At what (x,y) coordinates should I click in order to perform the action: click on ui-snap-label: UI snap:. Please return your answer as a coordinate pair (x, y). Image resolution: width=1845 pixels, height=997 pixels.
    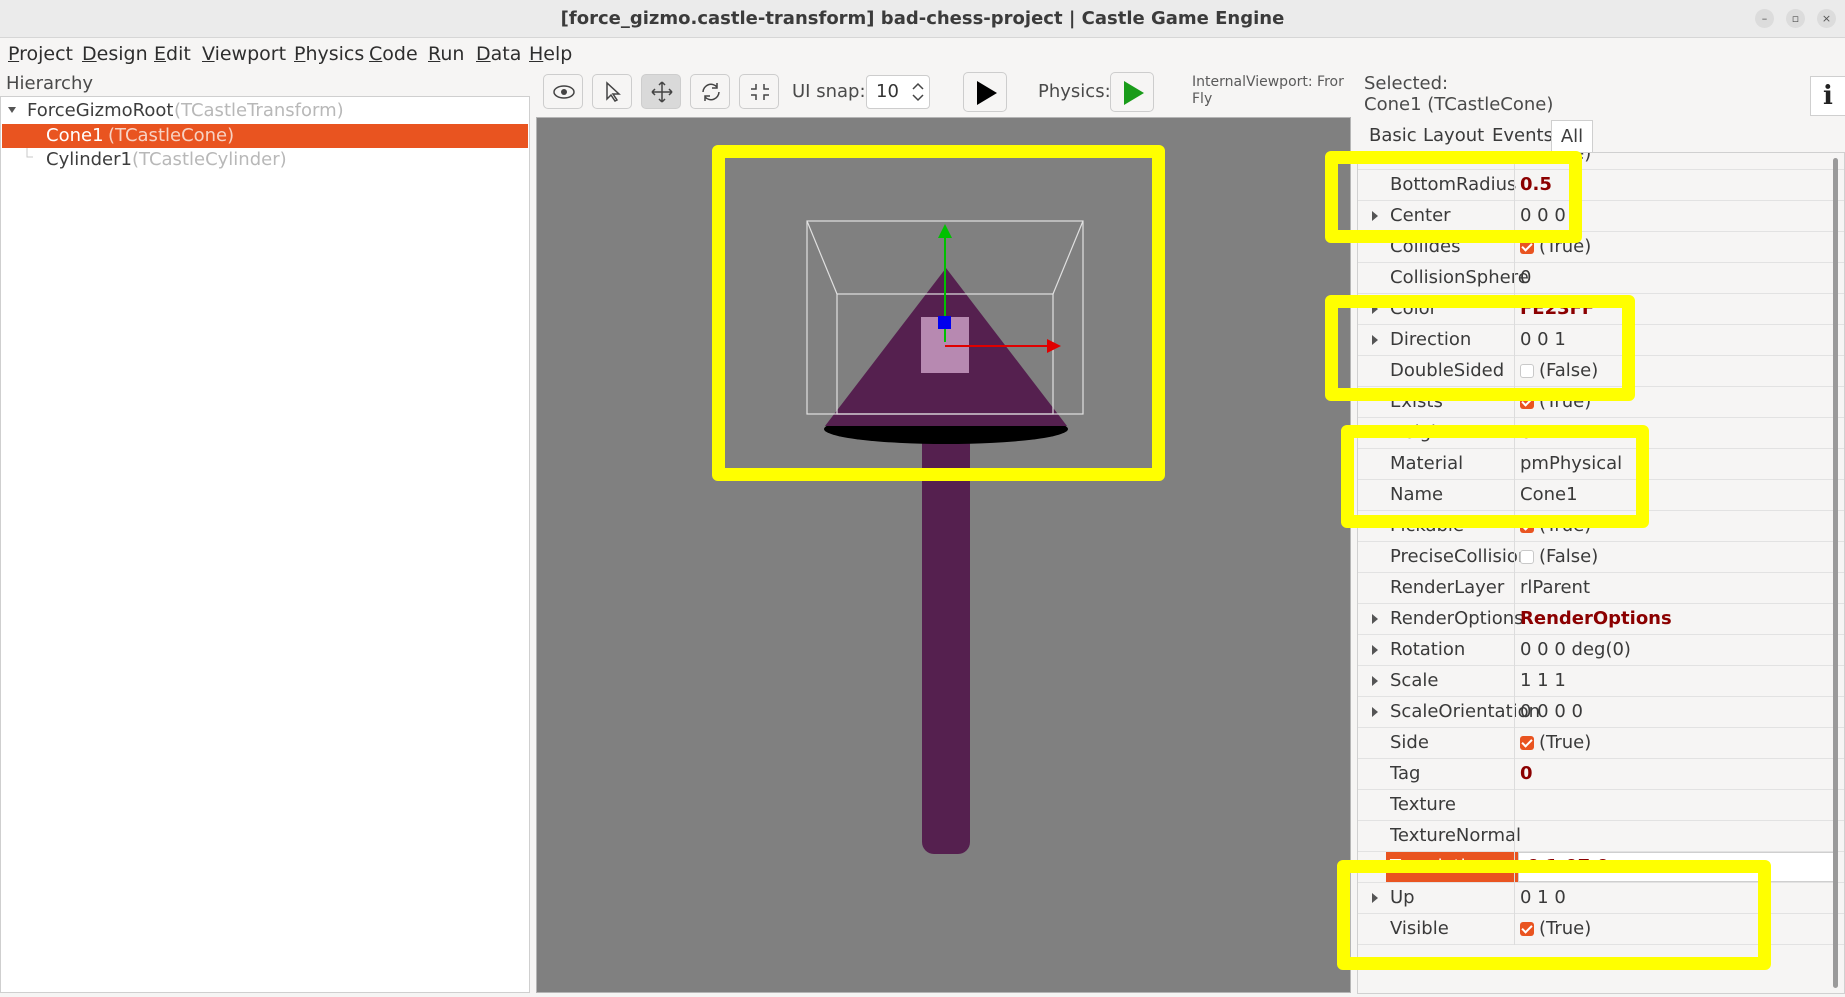
    Looking at the image, I should click on (829, 91).